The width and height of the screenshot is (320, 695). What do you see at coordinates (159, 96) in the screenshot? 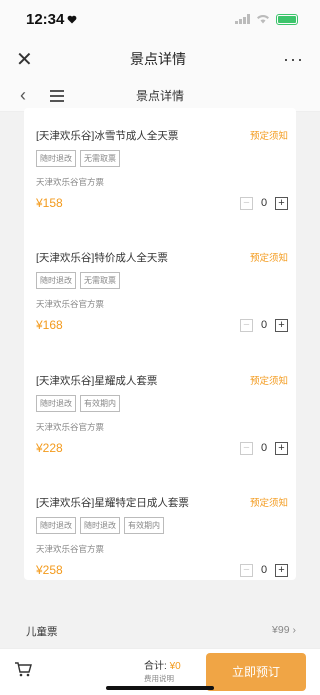
I see `subnav-title: 景点详情` at bounding box center [159, 96].